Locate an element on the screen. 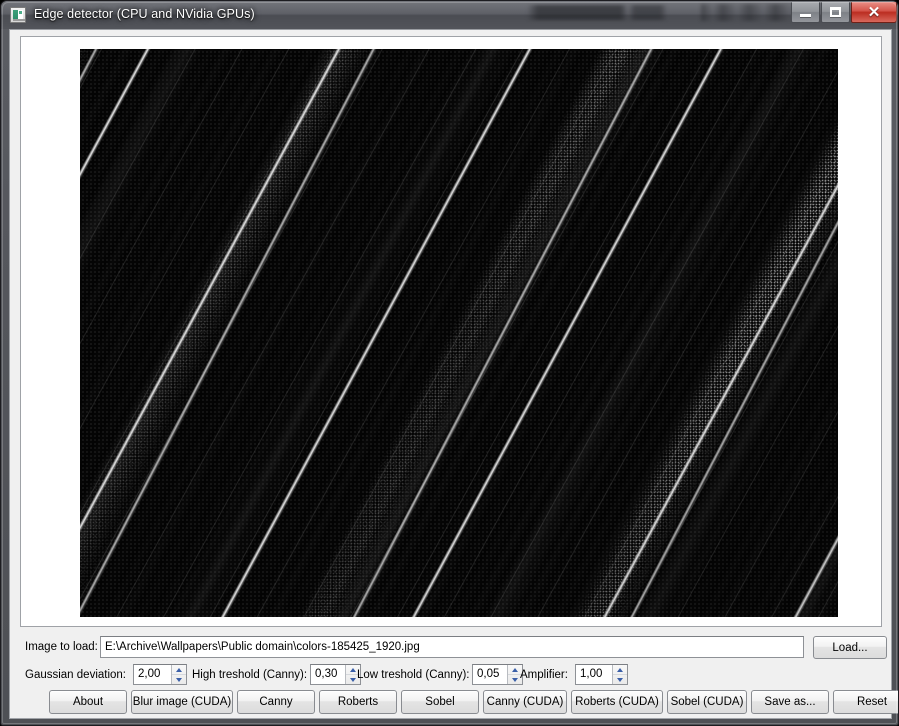 This screenshot has width=899, height=726. reset-button: Reset is located at coordinates (865, 702).